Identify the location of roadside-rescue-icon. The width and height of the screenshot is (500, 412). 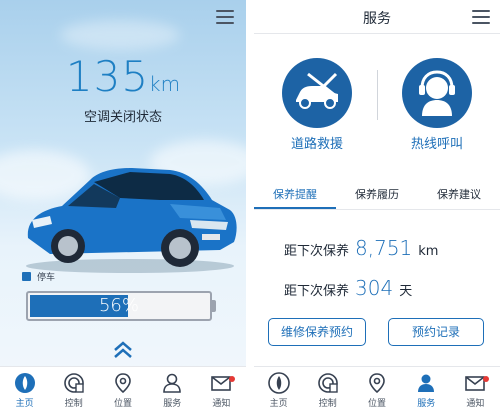
(317, 90).